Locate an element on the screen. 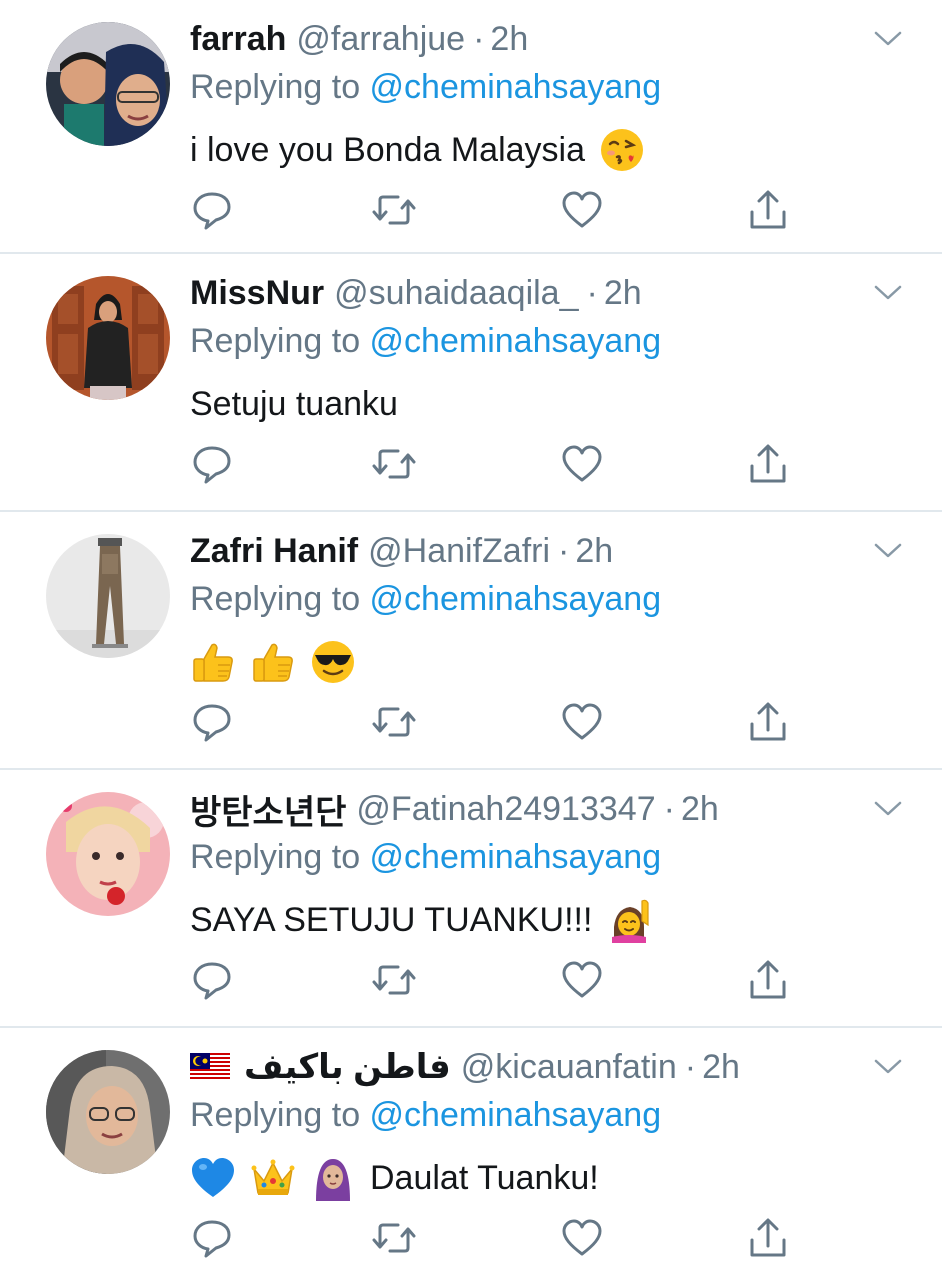 The width and height of the screenshot is (942, 1284). person-raising-hand-emoji is located at coordinates (629, 920).